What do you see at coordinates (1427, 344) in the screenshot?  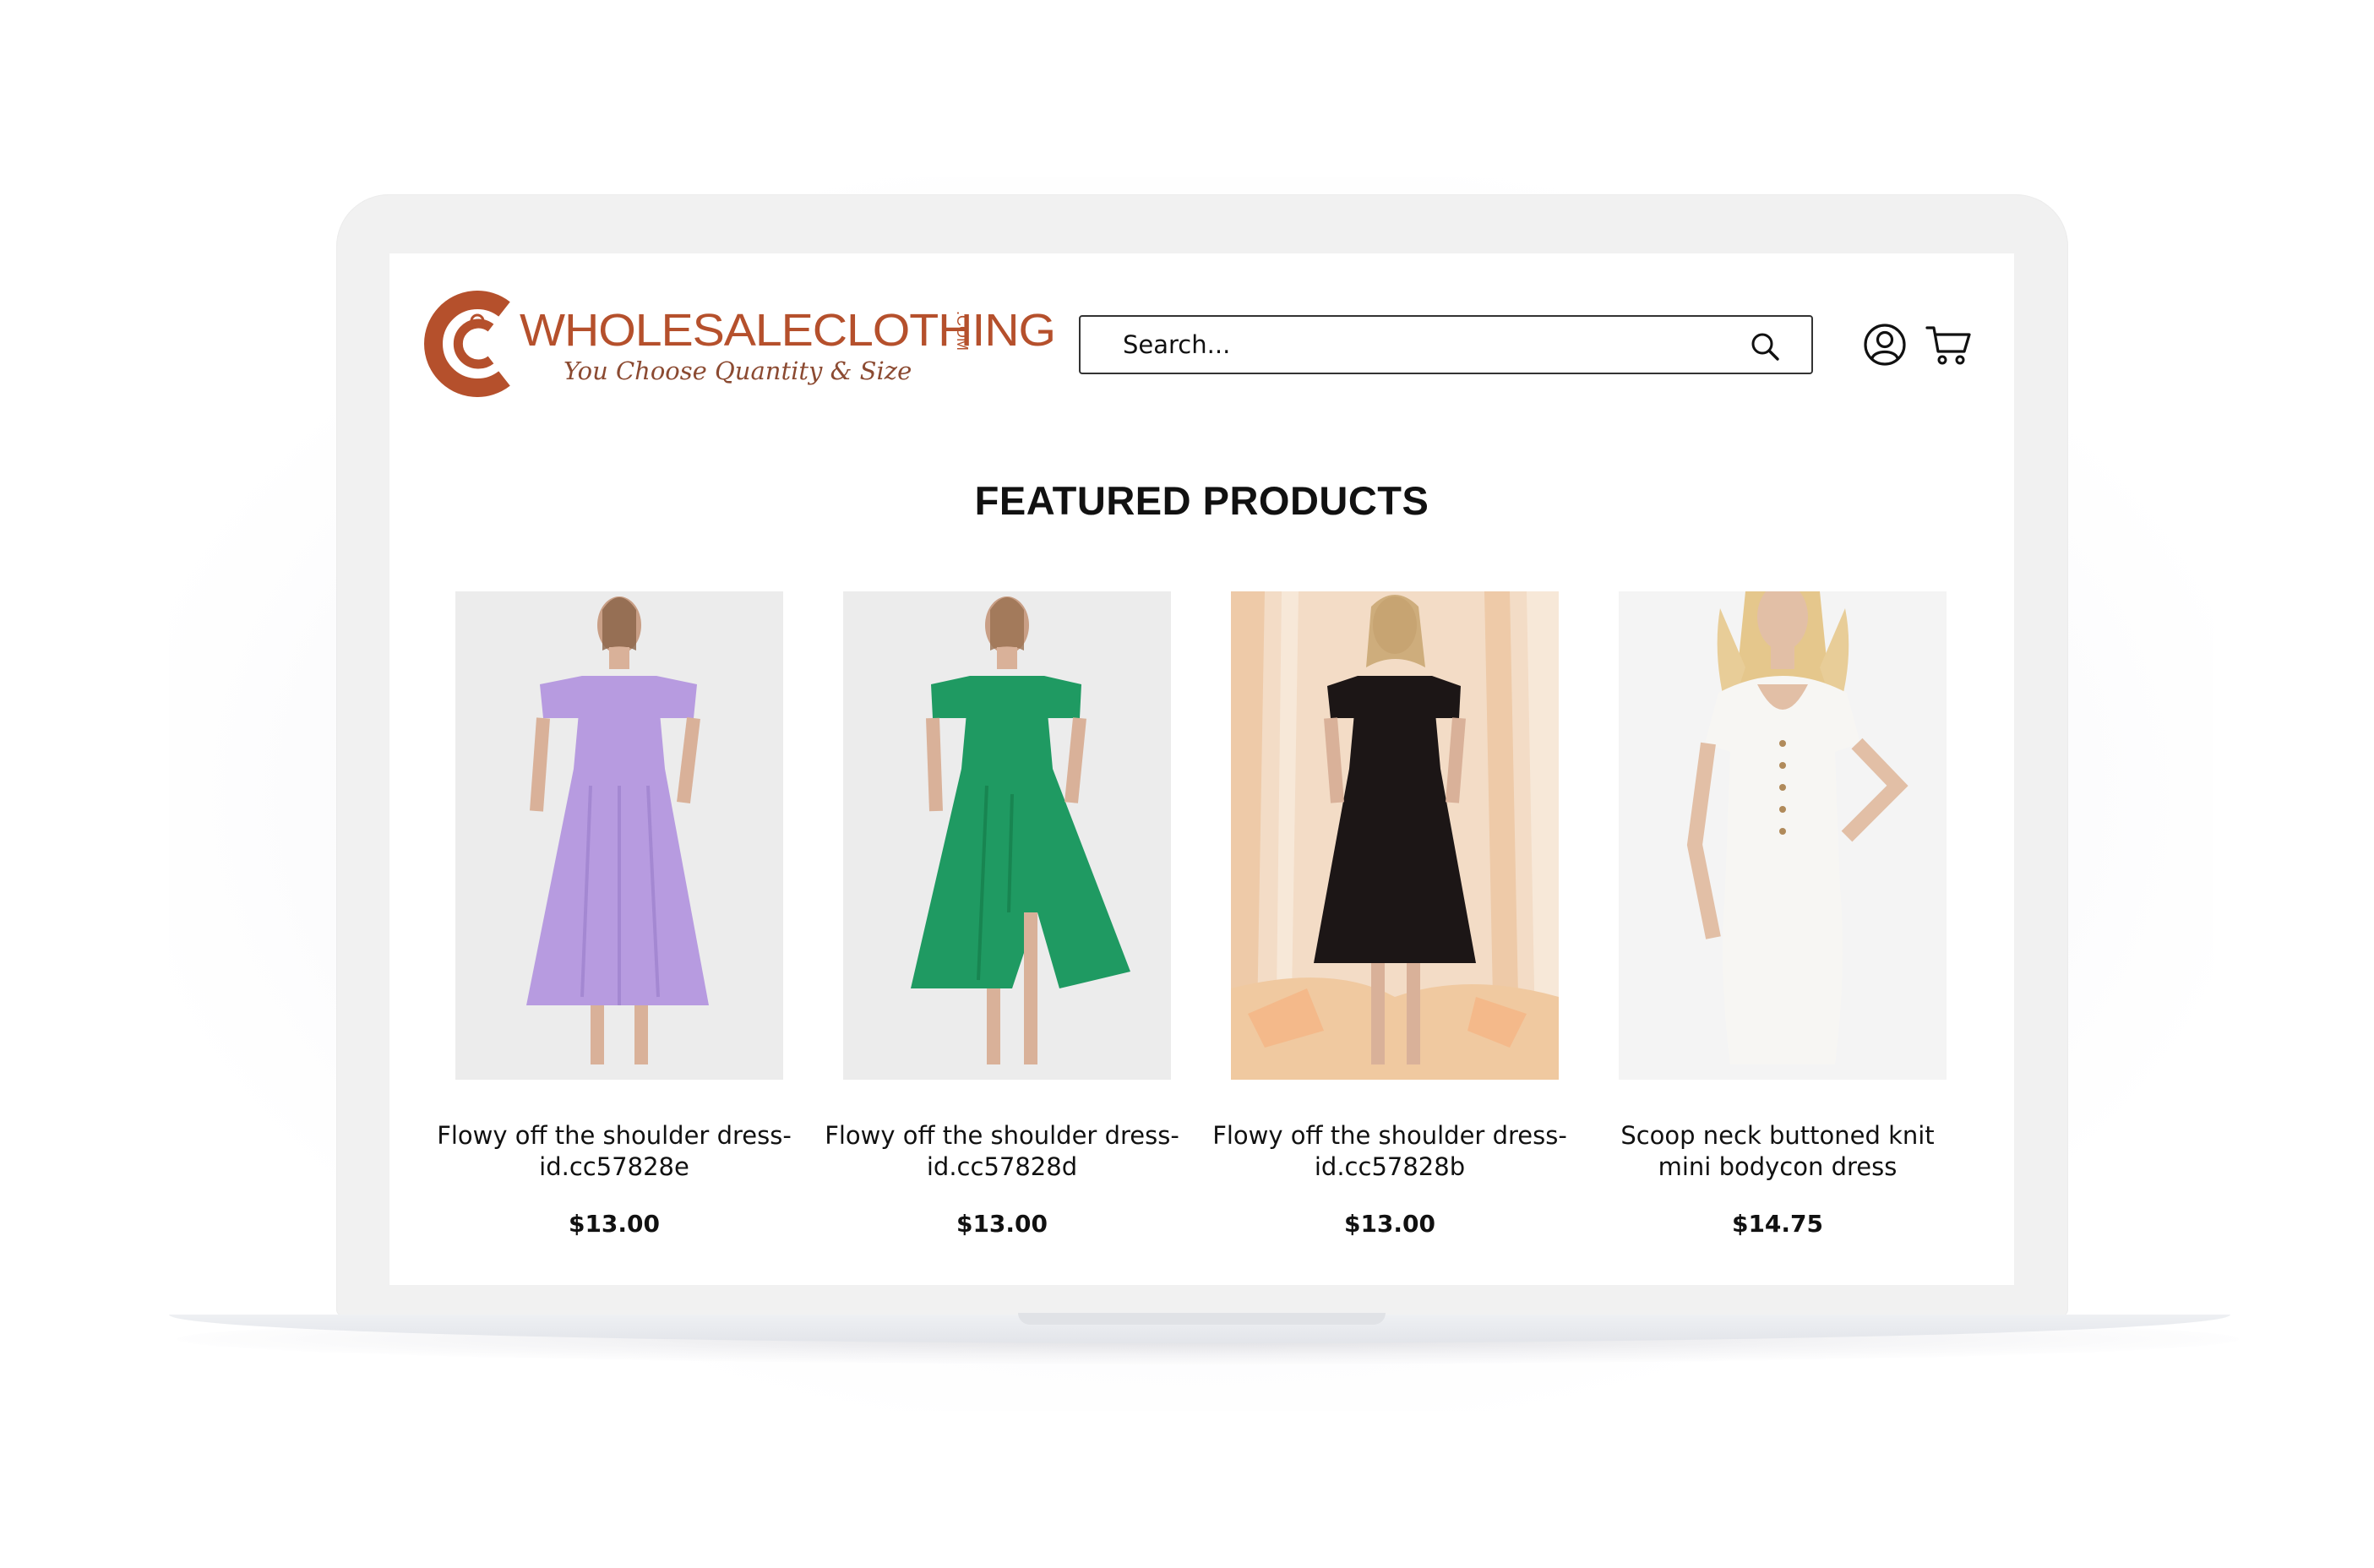 I see `search-input` at bounding box center [1427, 344].